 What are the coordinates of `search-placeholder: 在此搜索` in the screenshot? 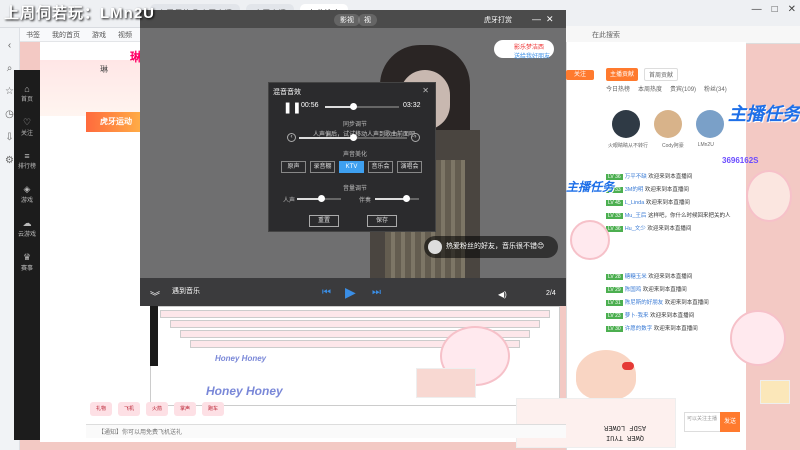 It's located at (606, 35).